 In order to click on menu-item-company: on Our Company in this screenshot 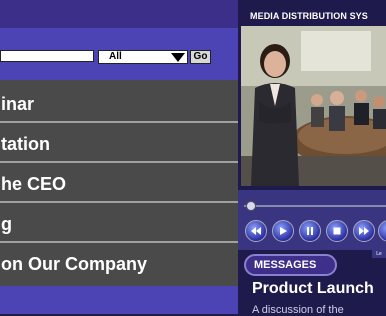, I will do `click(119, 264)`.